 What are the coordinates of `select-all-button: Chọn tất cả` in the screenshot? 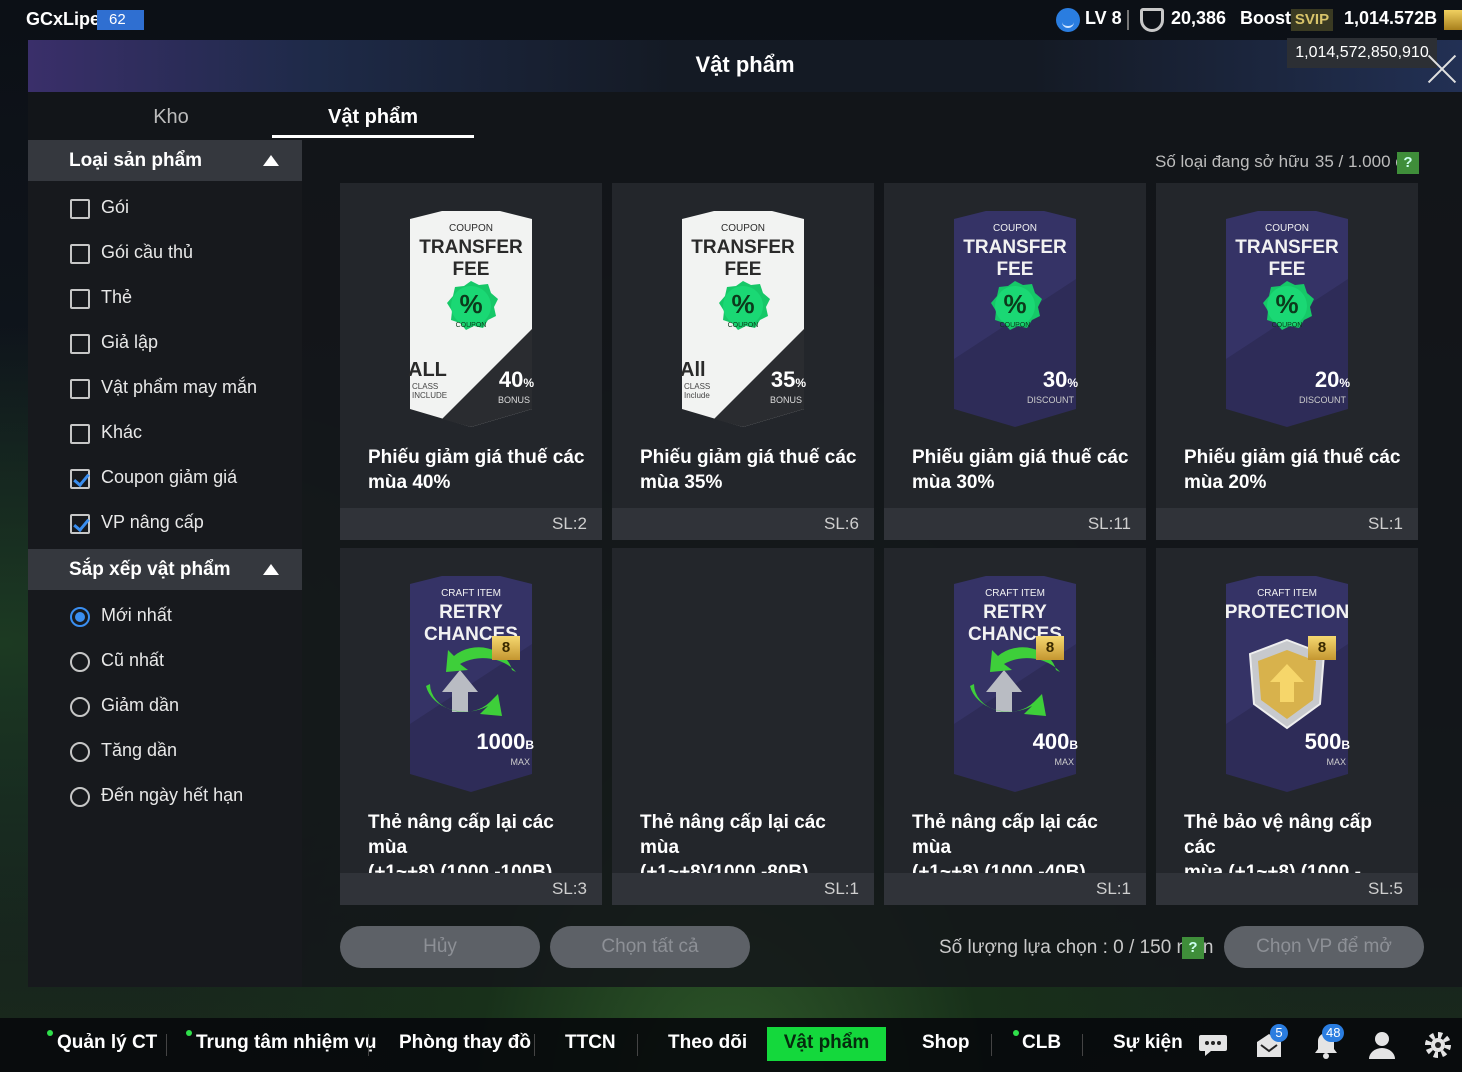 It's located at (650, 947).